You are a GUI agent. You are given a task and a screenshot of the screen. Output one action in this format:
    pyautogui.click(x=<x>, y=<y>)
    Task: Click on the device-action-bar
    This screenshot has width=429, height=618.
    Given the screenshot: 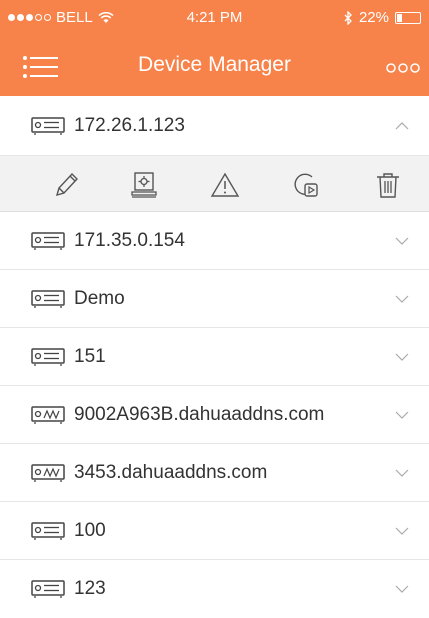 What is the action you would take?
    pyautogui.click(x=214, y=184)
    